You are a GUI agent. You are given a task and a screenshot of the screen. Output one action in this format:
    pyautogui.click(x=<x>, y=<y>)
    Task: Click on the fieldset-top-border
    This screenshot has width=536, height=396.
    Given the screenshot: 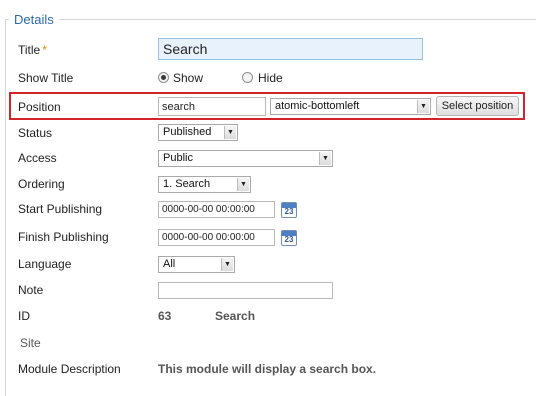 What is the action you would take?
    pyautogui.click(x=270, y=19)
    